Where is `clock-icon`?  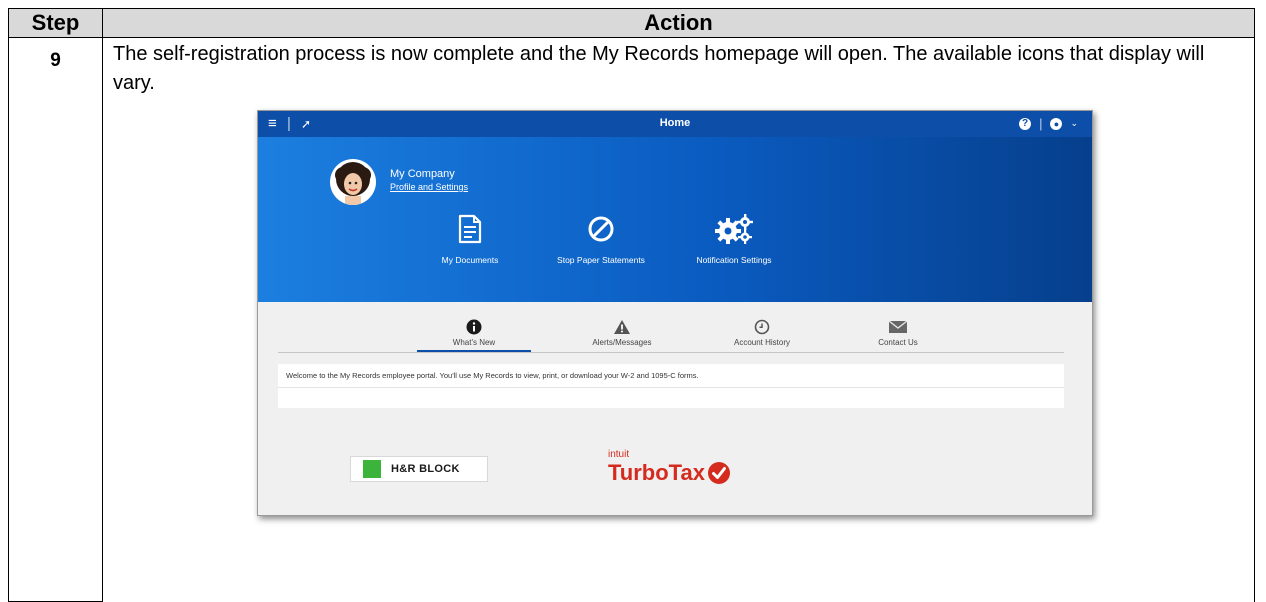 clock-icon is located at coordinates (762, 327).